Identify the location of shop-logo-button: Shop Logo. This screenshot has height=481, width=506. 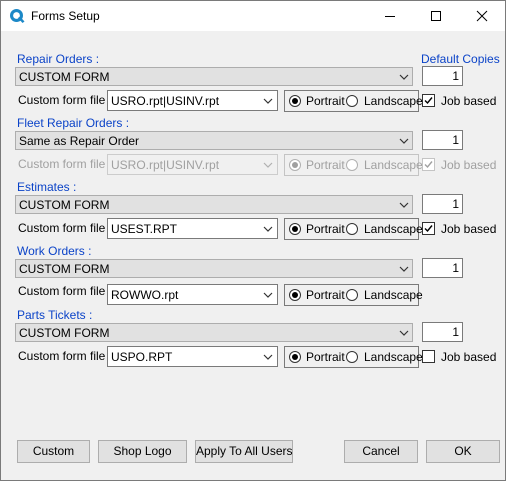
(142, 451).